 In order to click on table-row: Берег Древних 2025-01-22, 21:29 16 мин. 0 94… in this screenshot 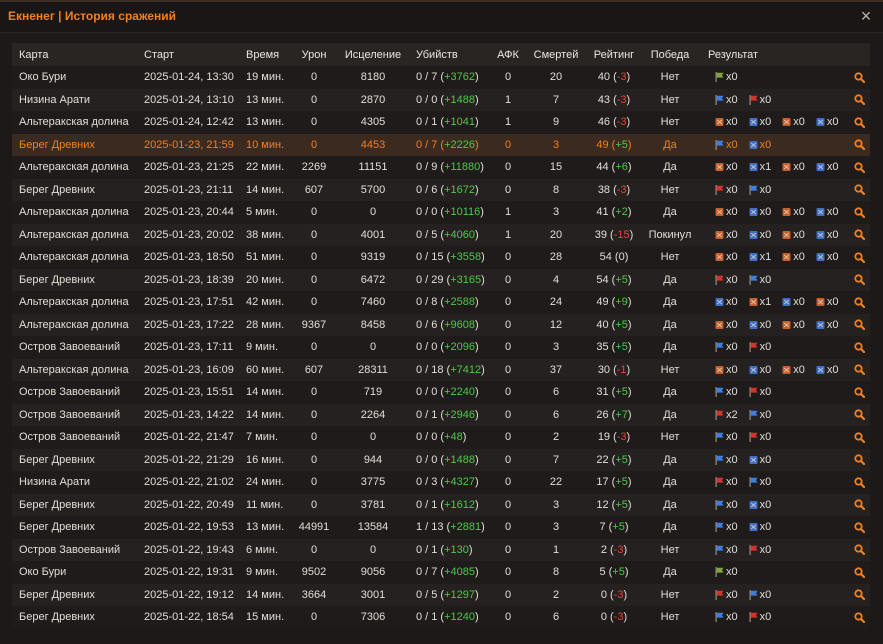, I will do `click(441, 459)`.